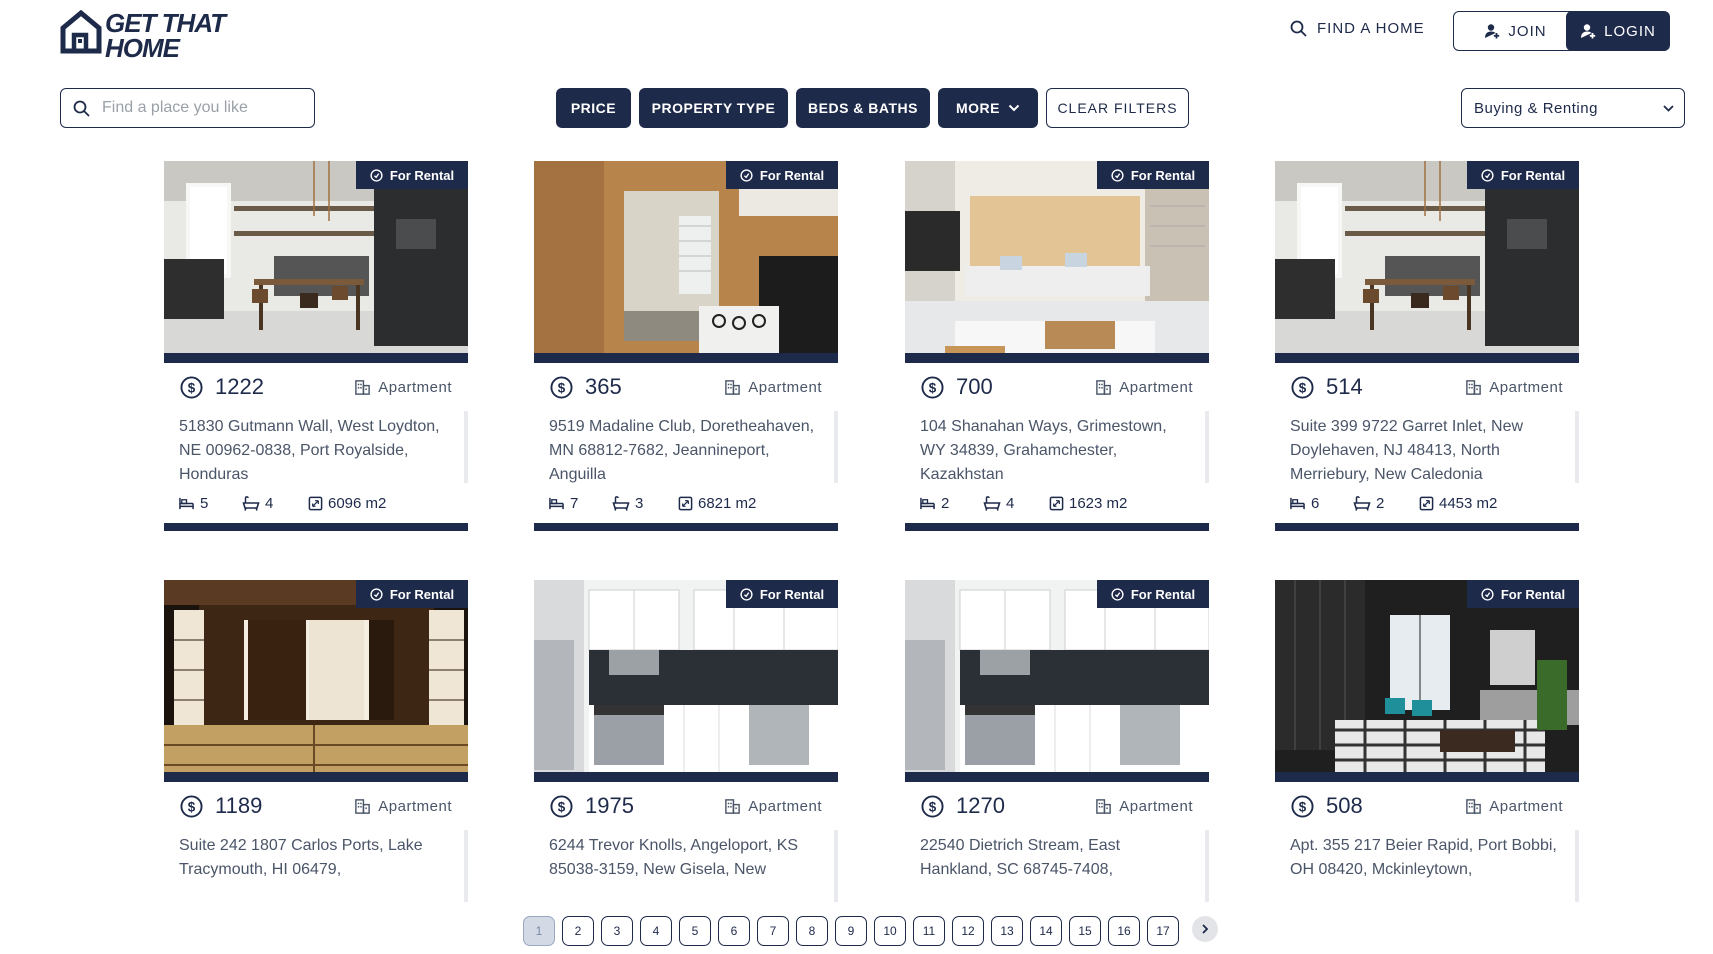 This screenshot has width=1713, height=954. Describe the element at coordinates (316, 387) in the screenshot. I see `price-row: 1222 Apartment` at that location.